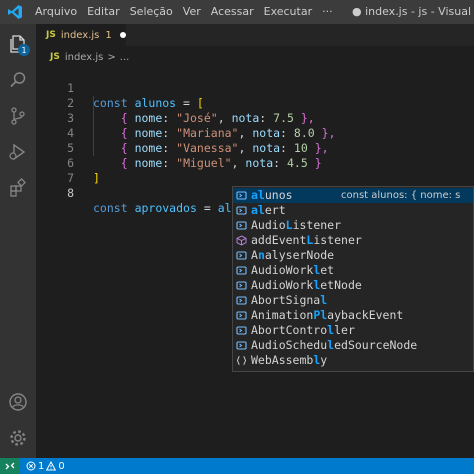 The width and height of the screenshot is (474, 474). I want to click on code-line: 6 ], so click(68, 163).